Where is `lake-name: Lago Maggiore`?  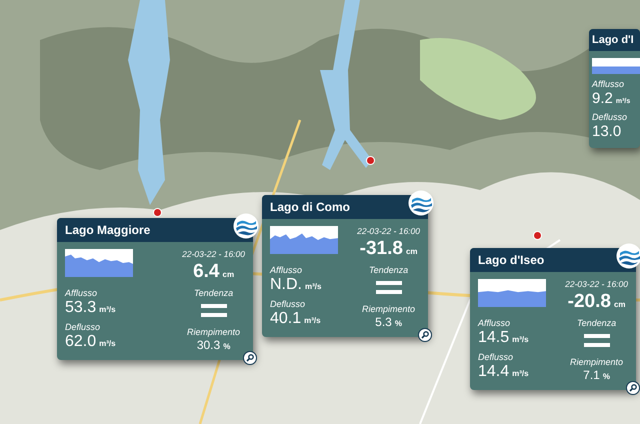 lake-name: Lago Maggiore is located at coordinates (107, 230).